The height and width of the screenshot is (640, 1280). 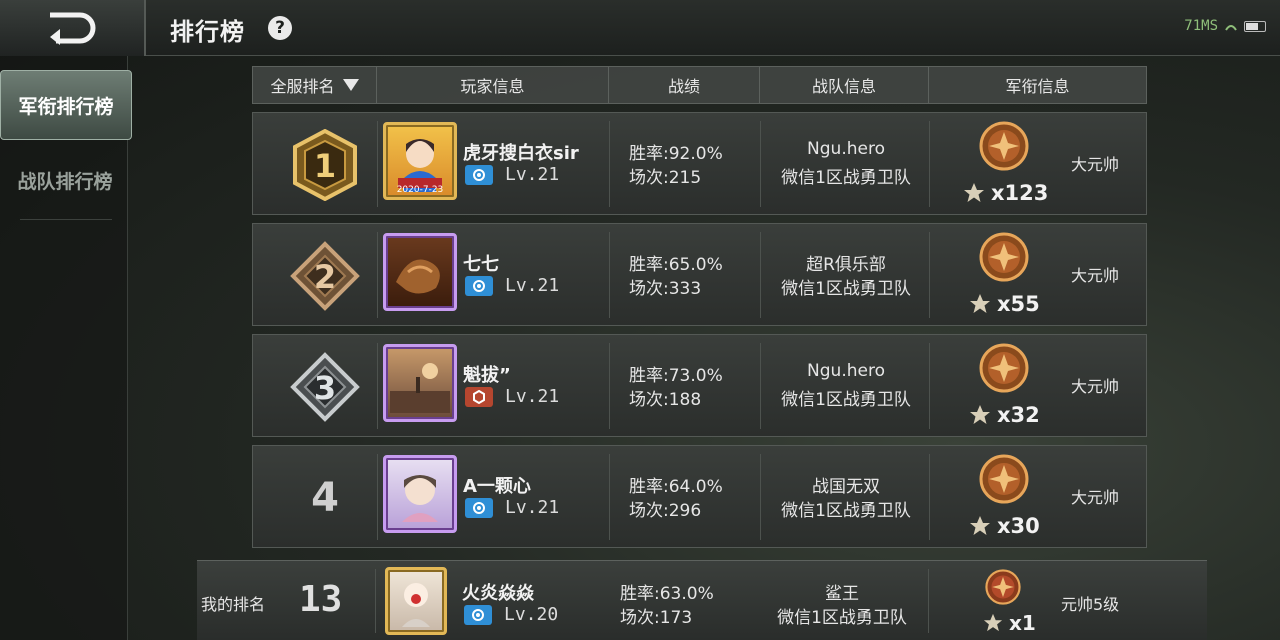 I want to click on win-rate: 胜率:65.0%, so click(x=676, y=265).